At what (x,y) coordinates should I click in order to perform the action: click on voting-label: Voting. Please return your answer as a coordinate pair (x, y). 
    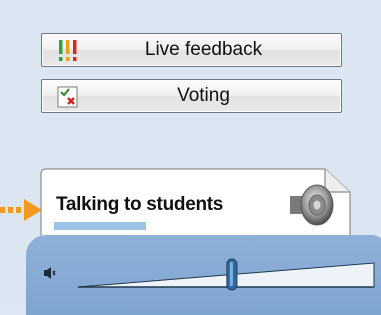
    Looking at the image, I should click on (203, 95).